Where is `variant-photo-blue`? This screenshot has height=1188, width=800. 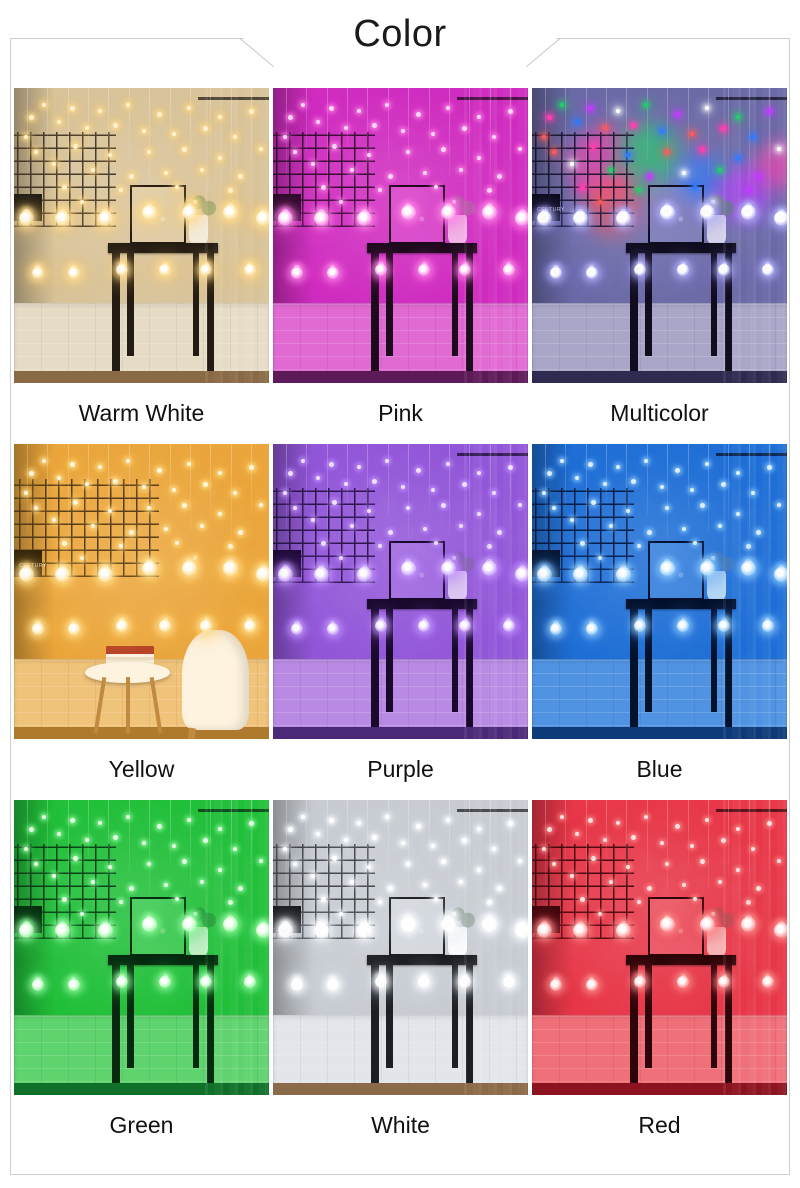
variant-photo-blue is located at coordinates (659, 591).